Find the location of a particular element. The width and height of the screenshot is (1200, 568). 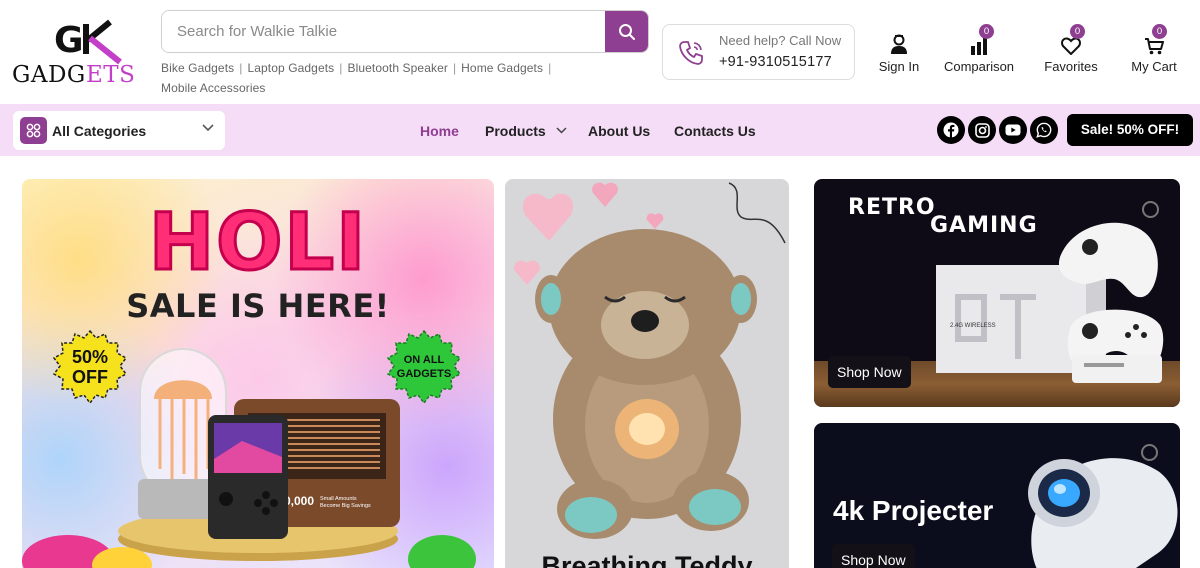

search-input is located at coordinates (384, 31).